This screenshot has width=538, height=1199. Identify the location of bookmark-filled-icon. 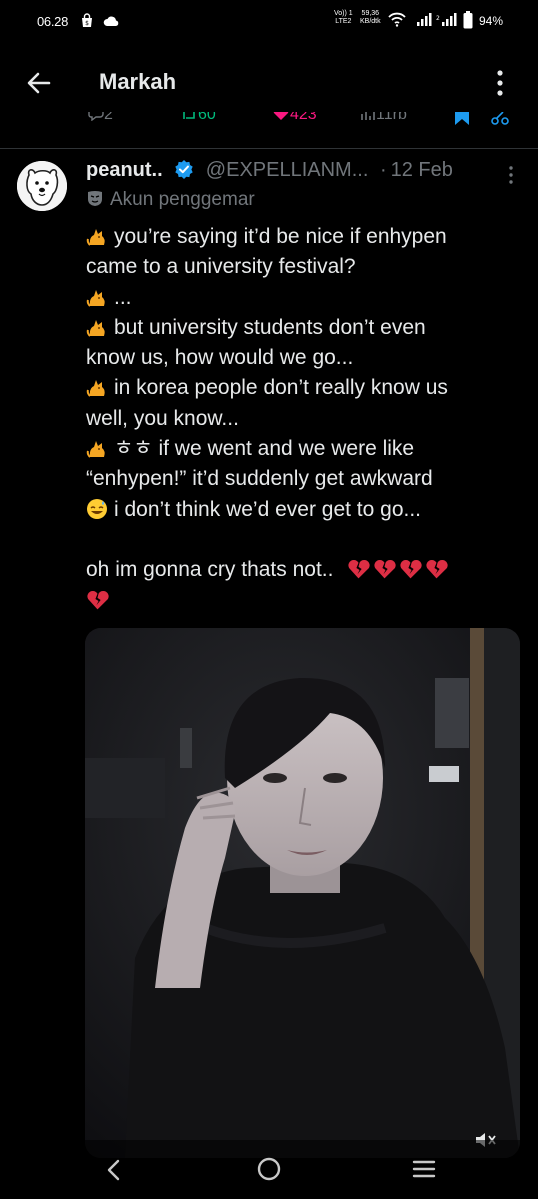
(462, 119).